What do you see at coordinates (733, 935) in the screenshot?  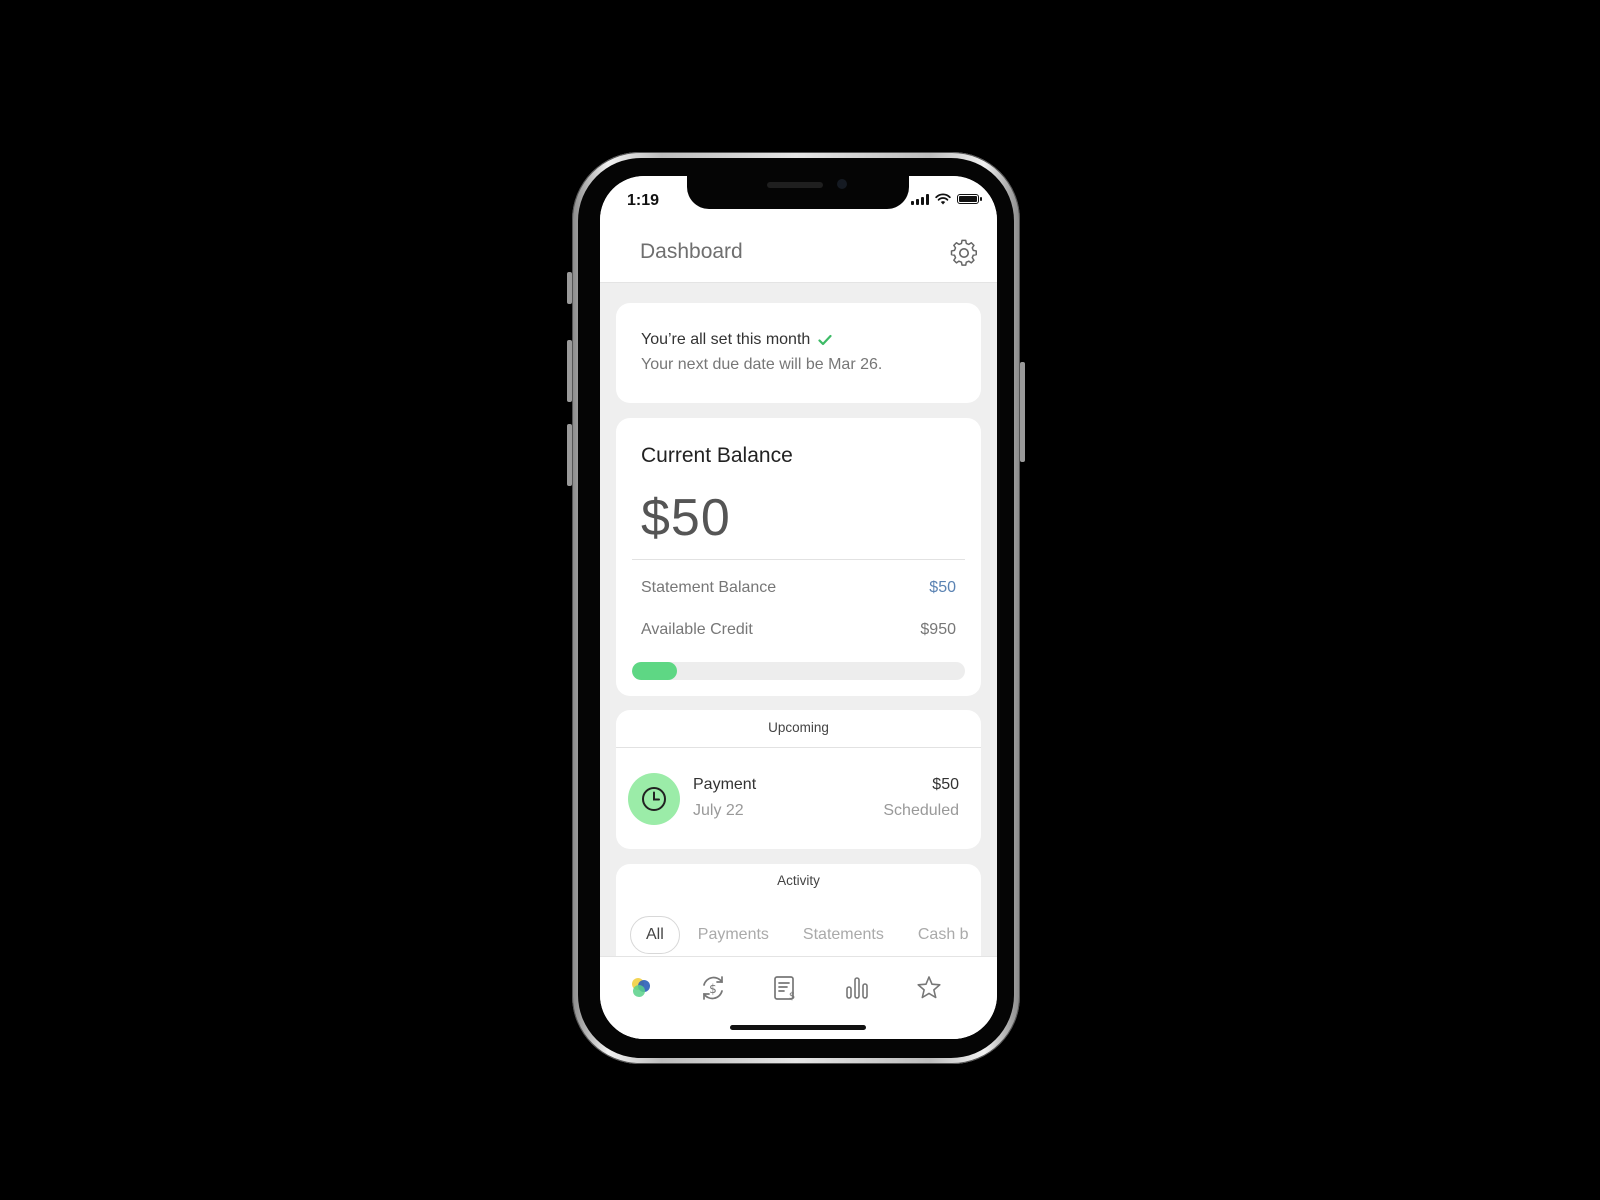 I see `tab-payments: Payments` at bounding box center [733, 935].